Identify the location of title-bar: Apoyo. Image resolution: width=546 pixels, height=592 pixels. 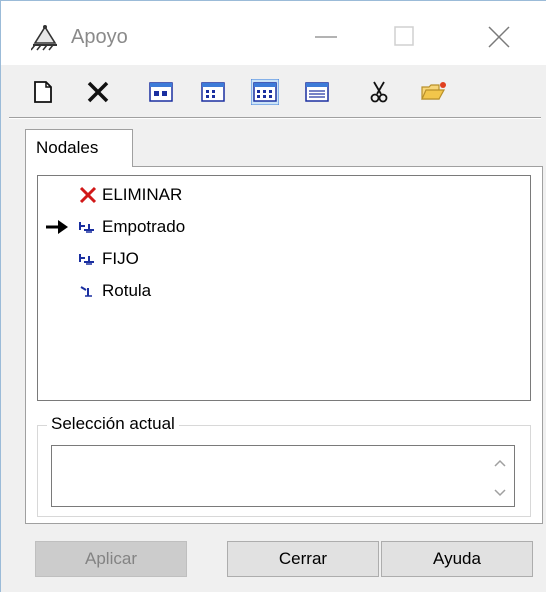
(273, 33).